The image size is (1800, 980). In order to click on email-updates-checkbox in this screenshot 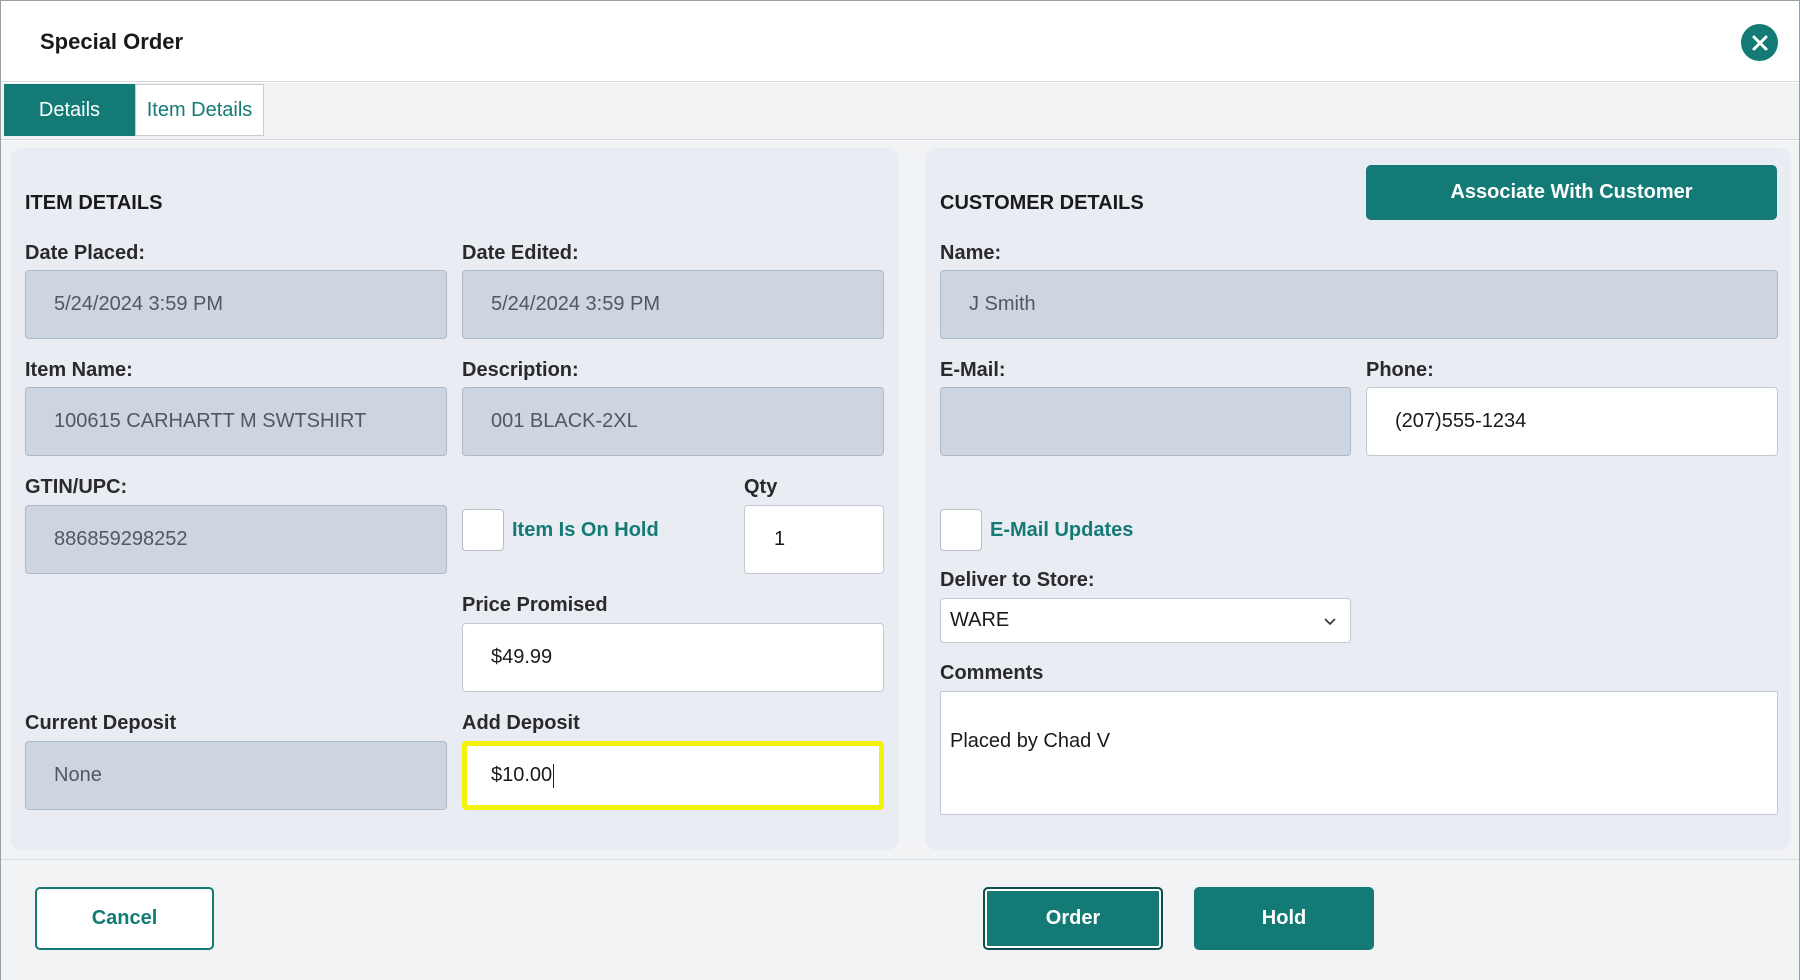, I will do `click(961, 530)`.